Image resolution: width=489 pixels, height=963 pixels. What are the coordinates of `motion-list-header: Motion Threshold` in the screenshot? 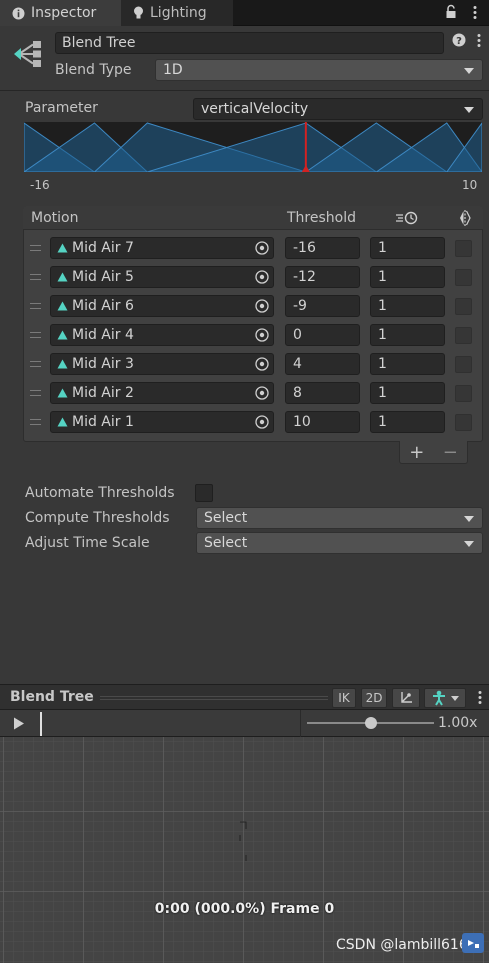 It's located at (253, 218).